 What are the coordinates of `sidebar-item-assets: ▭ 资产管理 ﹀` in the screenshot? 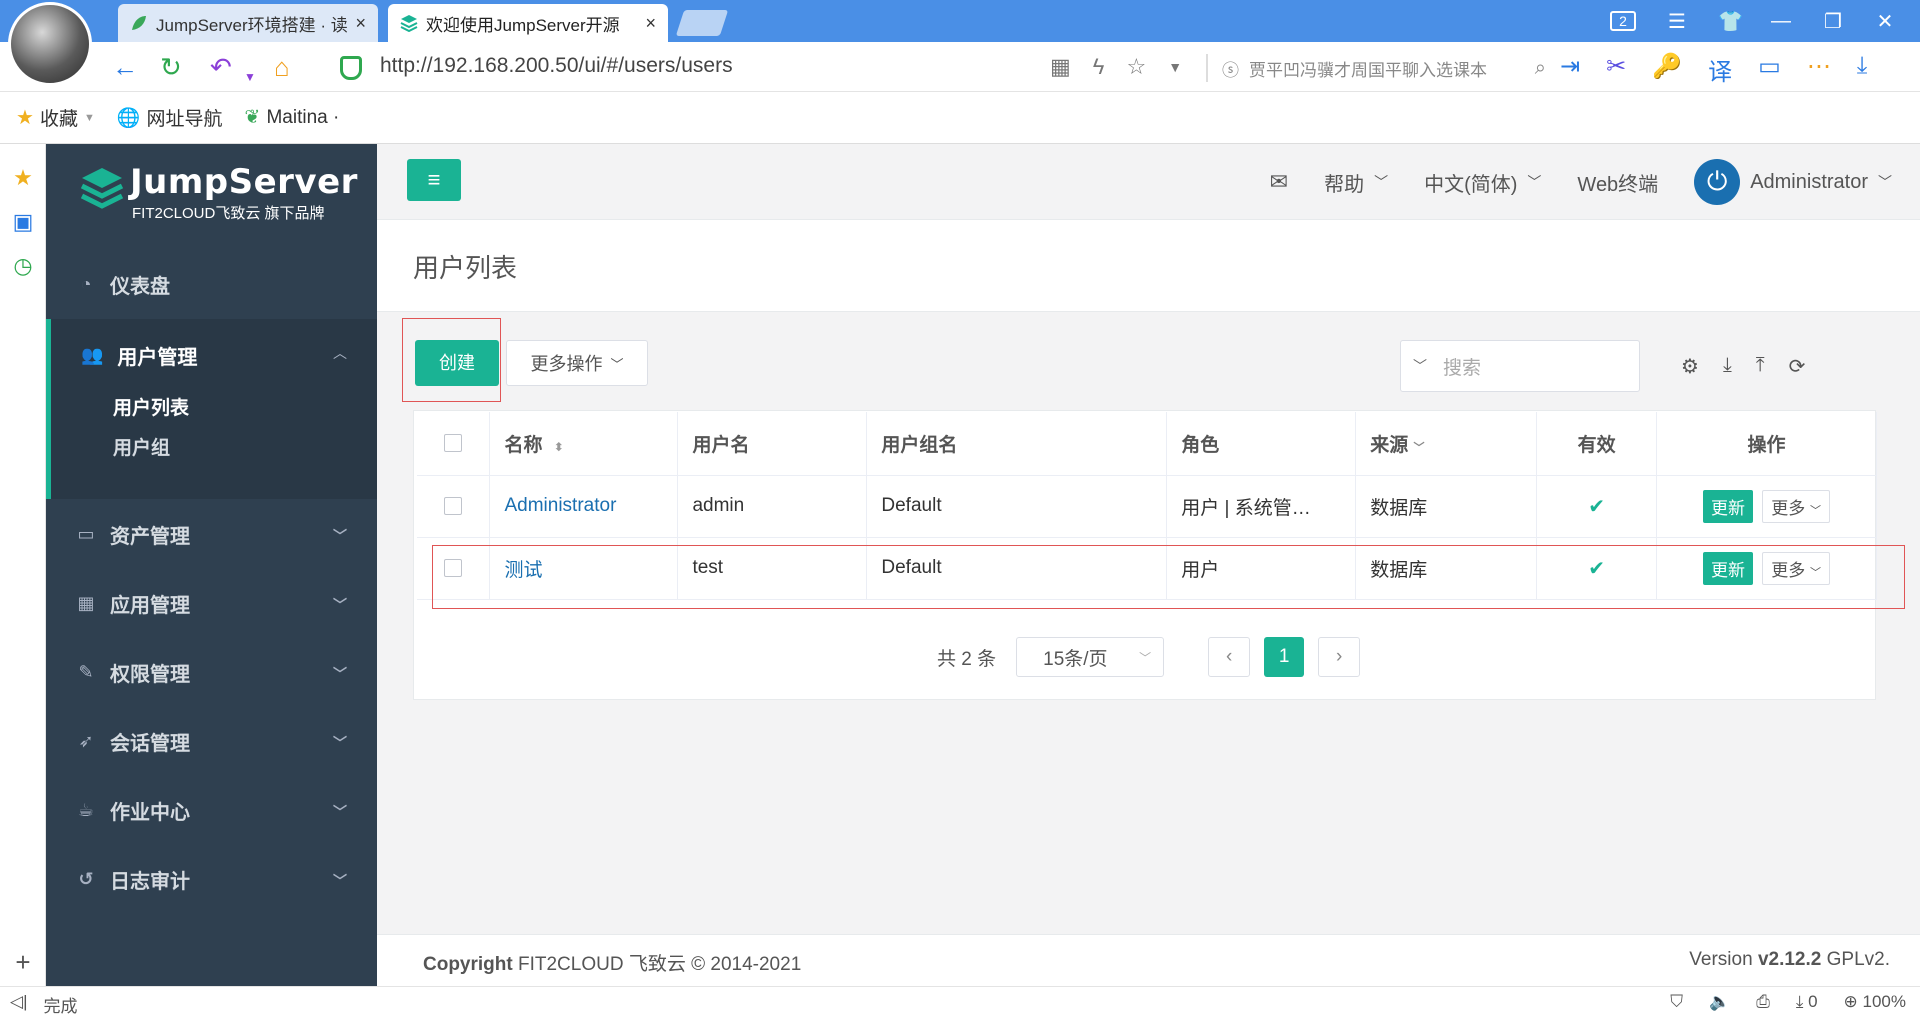 It's located at (211, 534).